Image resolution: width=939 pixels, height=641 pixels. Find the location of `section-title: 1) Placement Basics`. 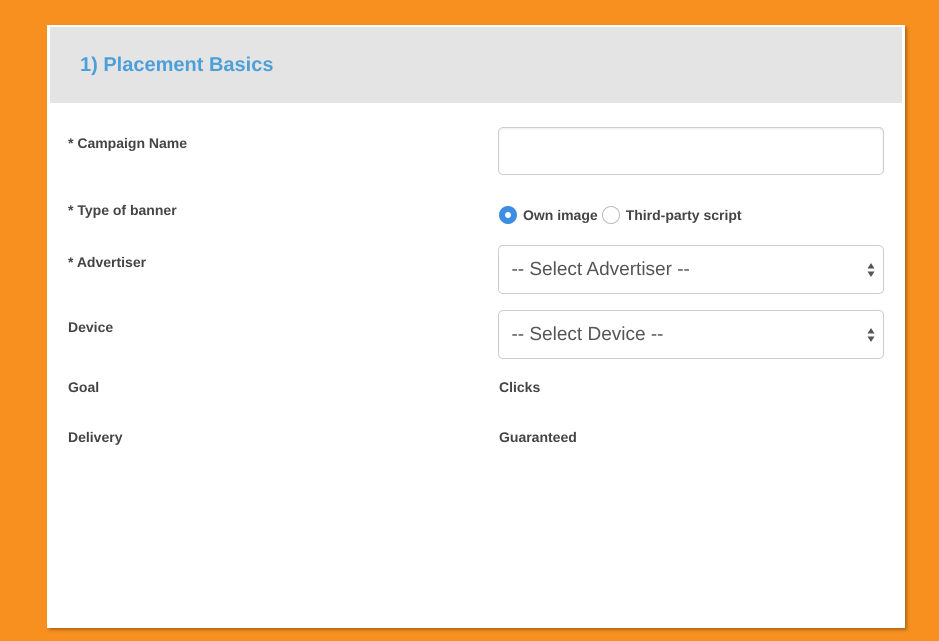

section-title: 1) Placement Basics is located at coordinates (177, 65).